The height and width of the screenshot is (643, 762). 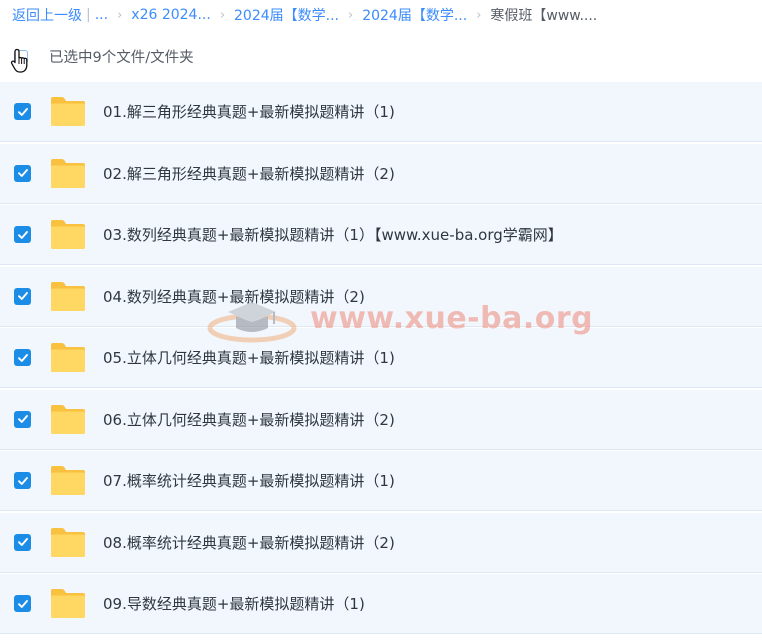 I want to click on file-name: 06.立体几何经典真题+最新模拟题精讲（2), so click(x=249, y=419).